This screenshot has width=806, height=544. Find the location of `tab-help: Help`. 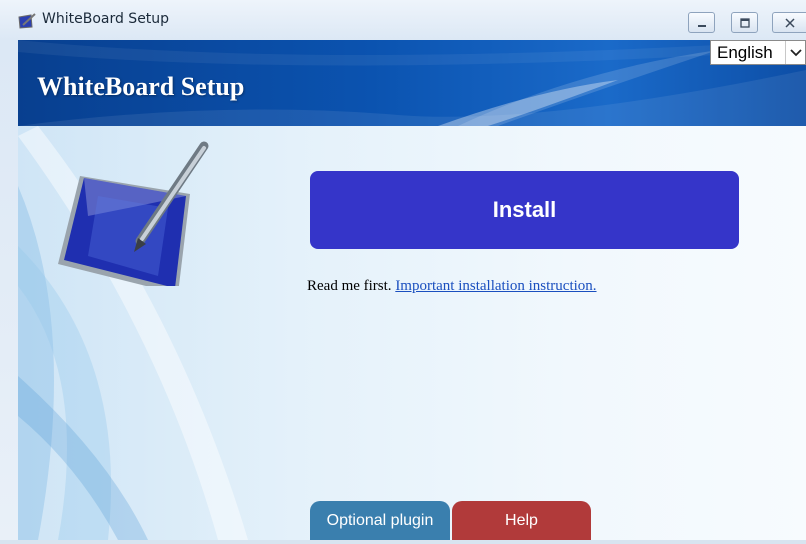

tab-help: Help is located at coordinates (521, 520).